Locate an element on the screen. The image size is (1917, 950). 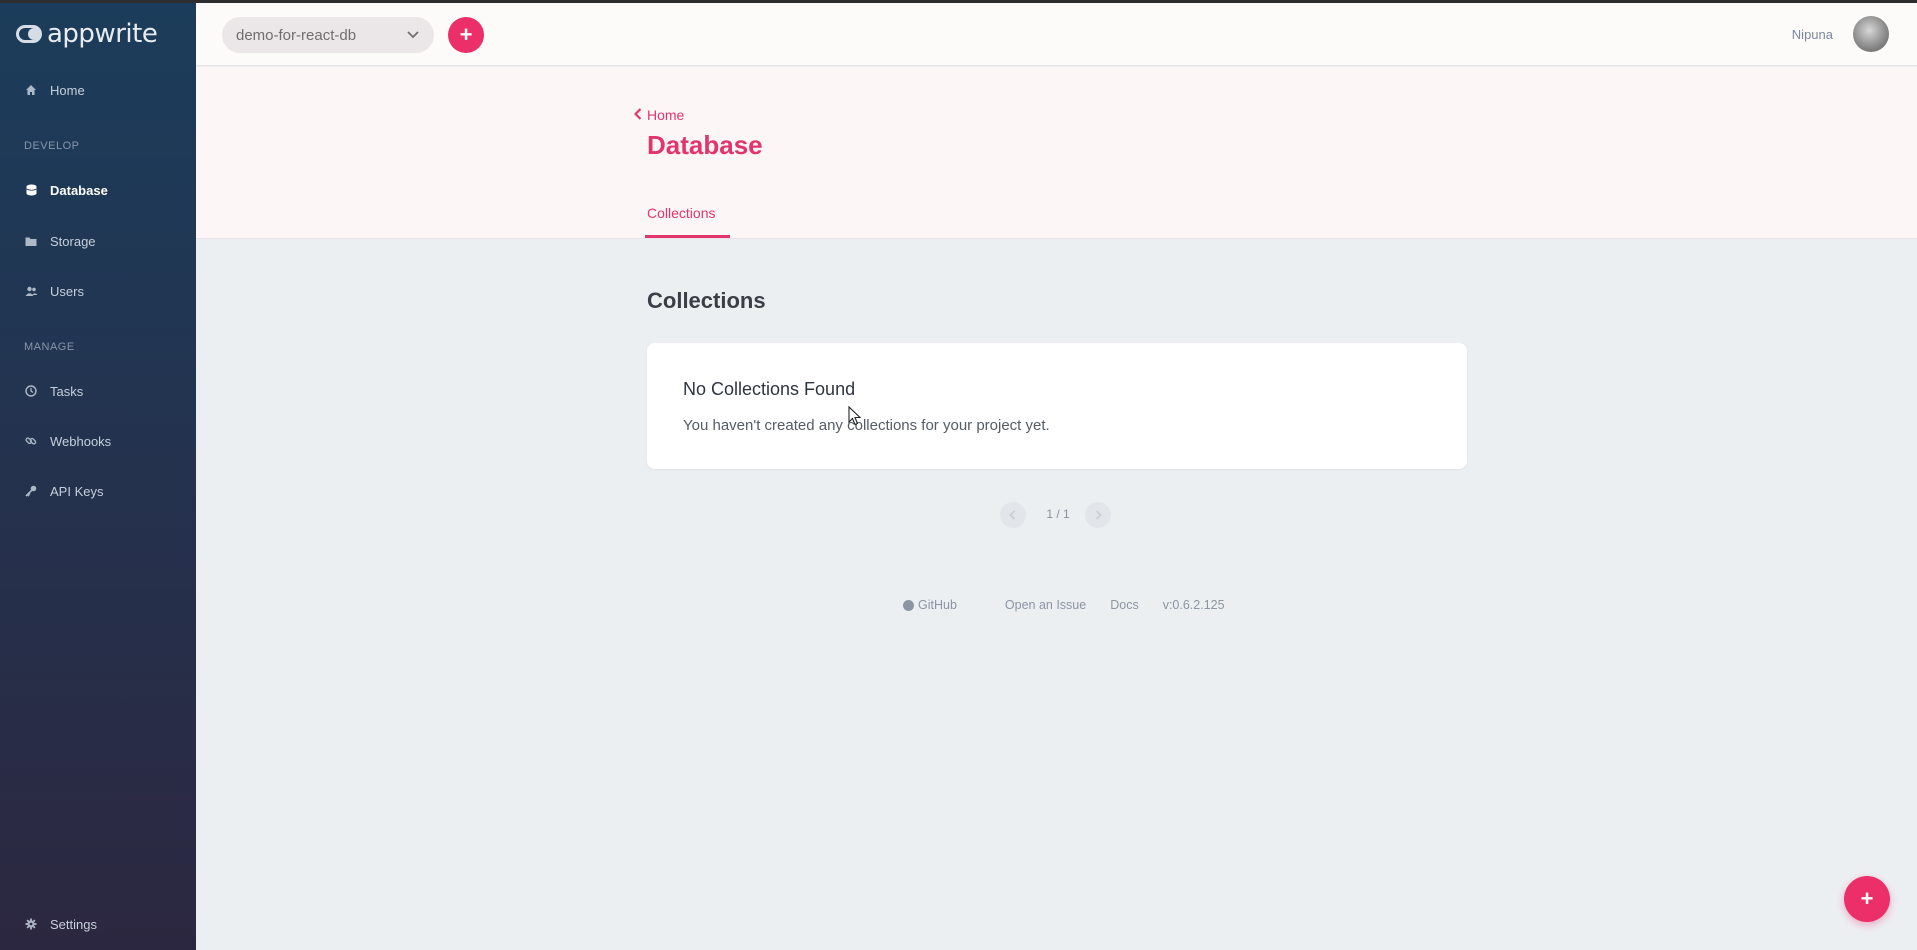
project-name: demo-for-react-db is located at coordinates (296, 35).